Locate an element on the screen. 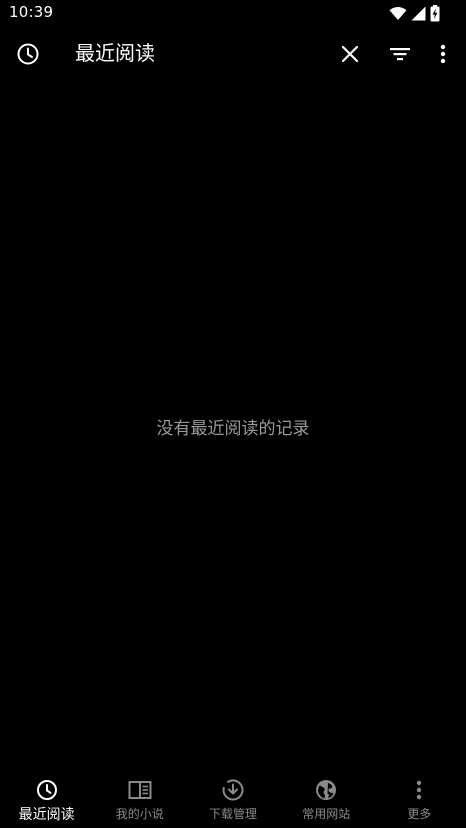 This screenshot has height=828, width=466. app-bar: 最近阅读 is located at coordinates (233, 54).